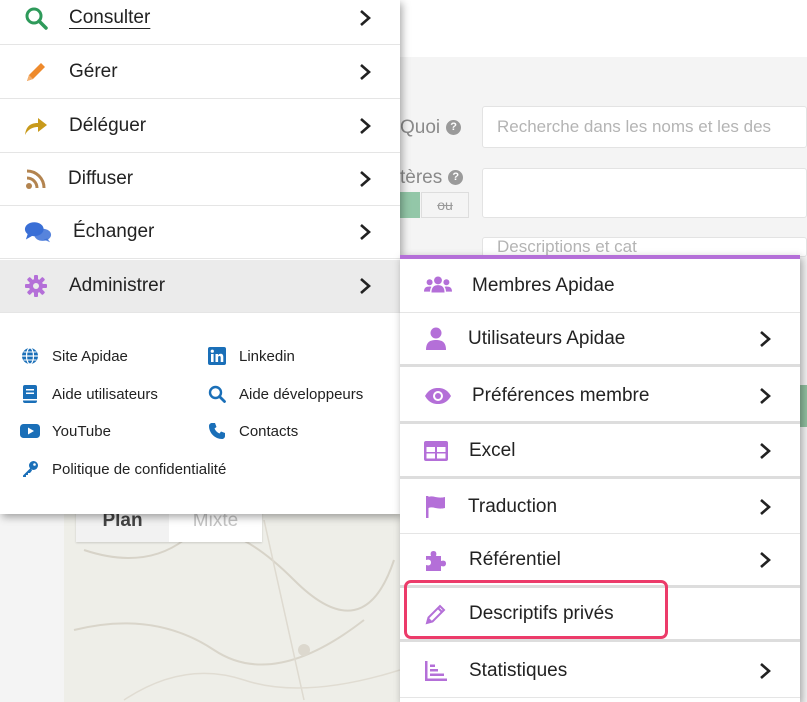 The width and height of the screenshot is (807, 702). I want to click on submenu-item-membres-apidae: Membres Apidae, so click(600, 286).